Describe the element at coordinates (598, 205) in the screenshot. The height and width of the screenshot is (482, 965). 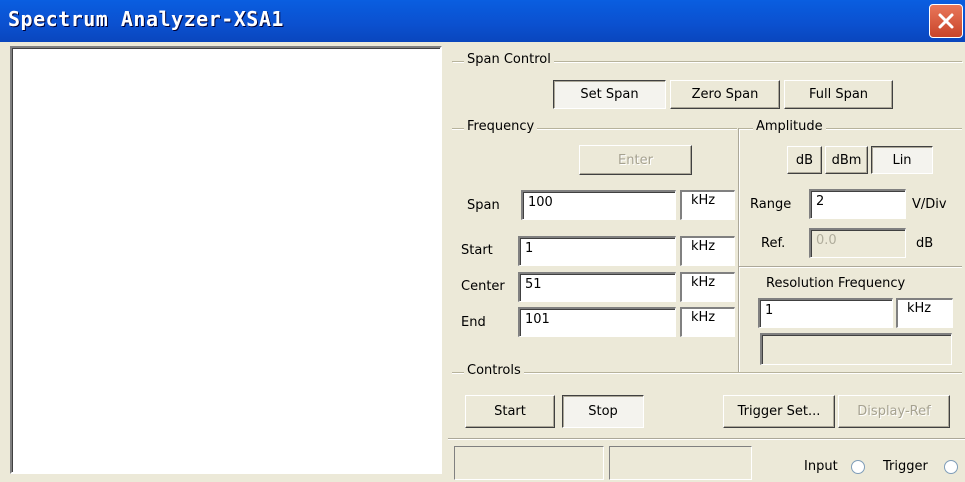
I see `span-input: 100` at that location.